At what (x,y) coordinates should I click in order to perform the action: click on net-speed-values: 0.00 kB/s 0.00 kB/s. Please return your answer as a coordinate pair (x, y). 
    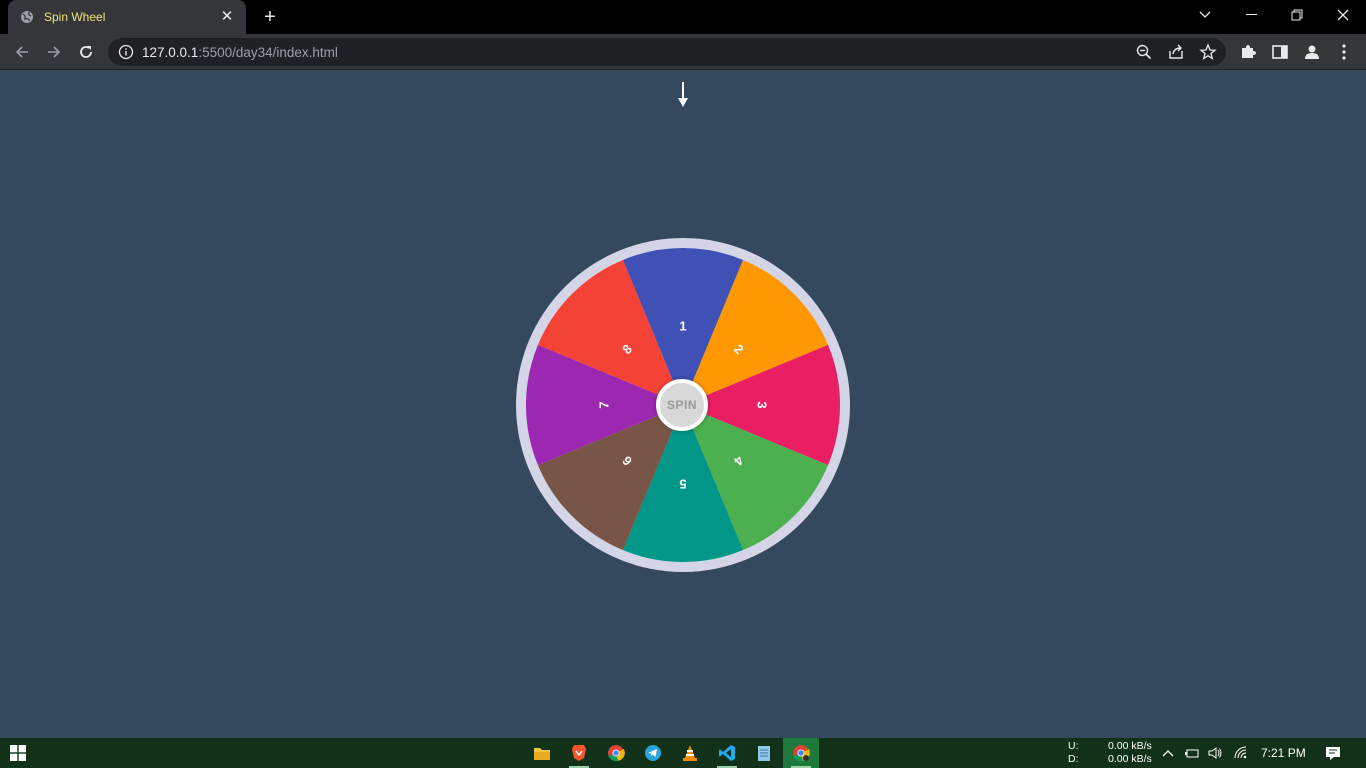
    Looking at the image, I should click on (1130, 753).